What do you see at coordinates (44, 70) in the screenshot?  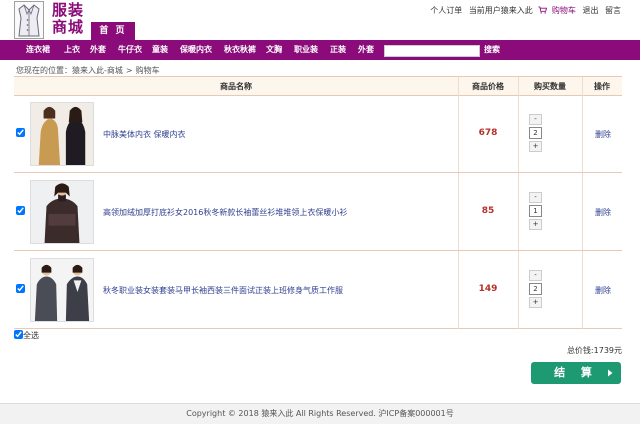 I see `breadcrumb-prefix: 您现在的位置：` at bounding box center [44, 70].